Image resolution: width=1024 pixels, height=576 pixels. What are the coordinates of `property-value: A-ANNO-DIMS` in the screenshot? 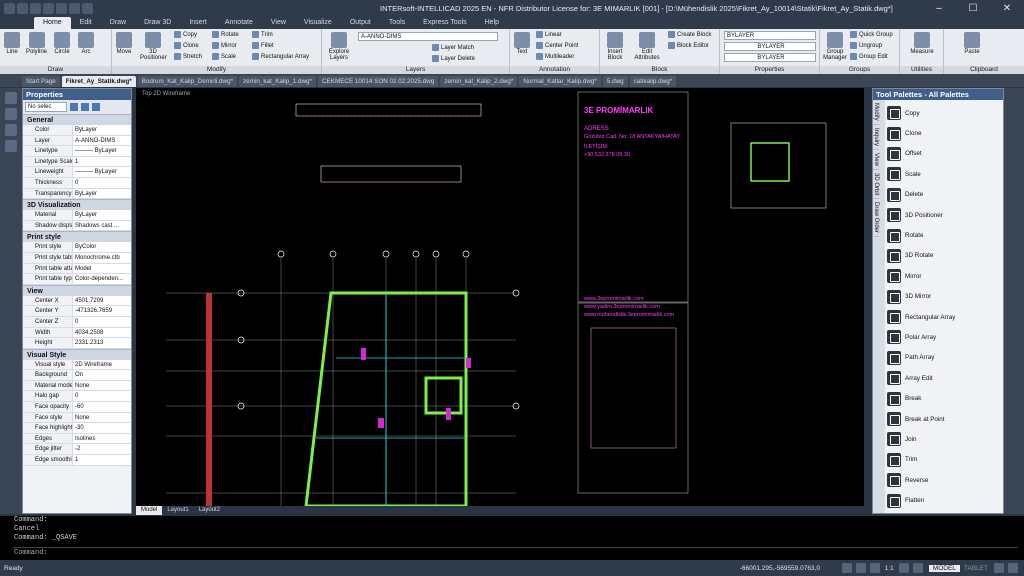 It's located at (102, 140).